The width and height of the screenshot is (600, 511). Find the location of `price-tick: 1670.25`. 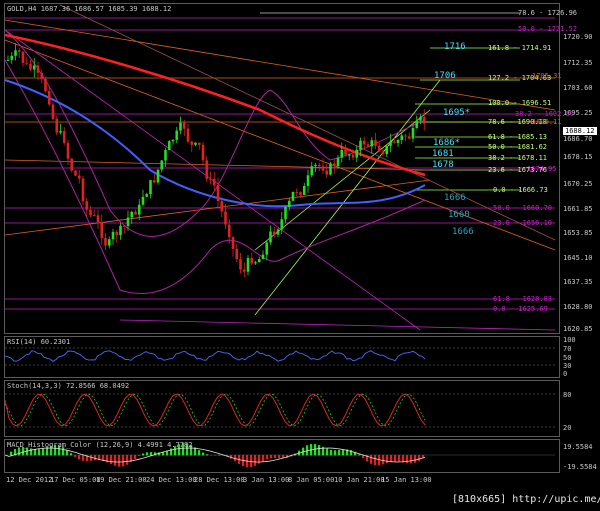

price-tick: 1670.25 is located at coordinates (578, 184).